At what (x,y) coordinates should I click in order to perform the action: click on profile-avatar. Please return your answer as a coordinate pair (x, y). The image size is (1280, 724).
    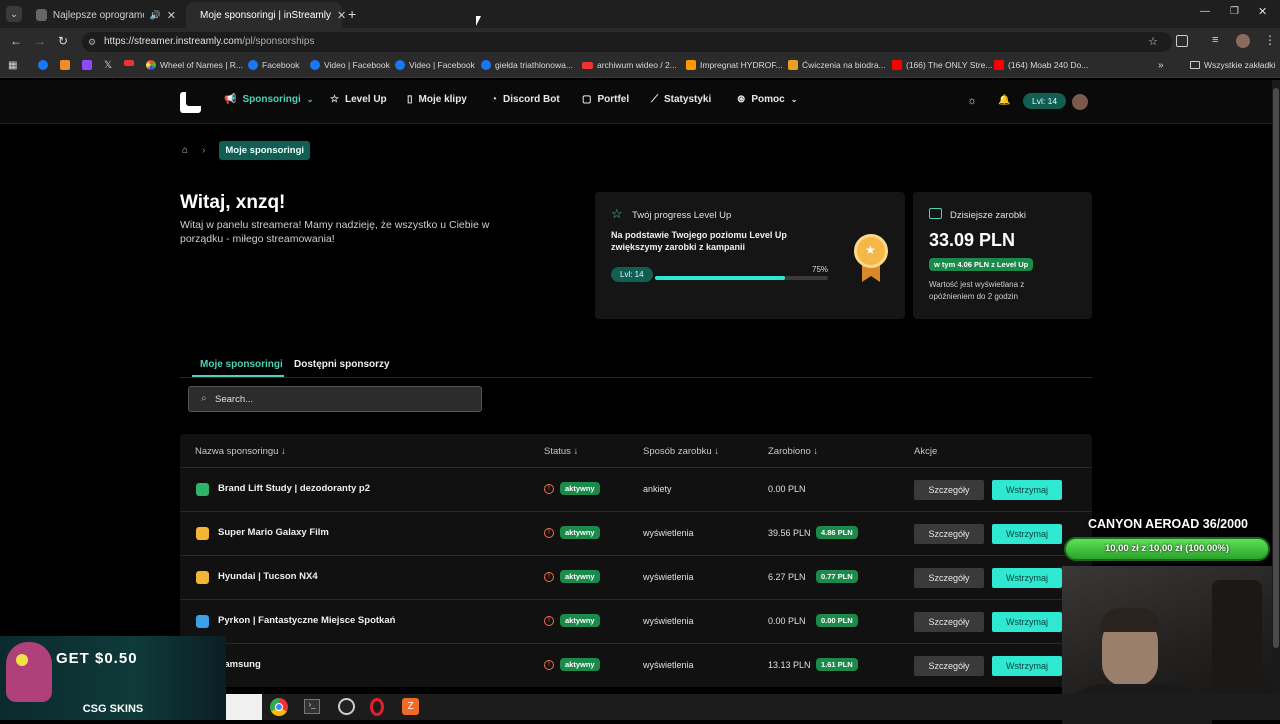
    Looking at the image, I should click on (1243, 41).